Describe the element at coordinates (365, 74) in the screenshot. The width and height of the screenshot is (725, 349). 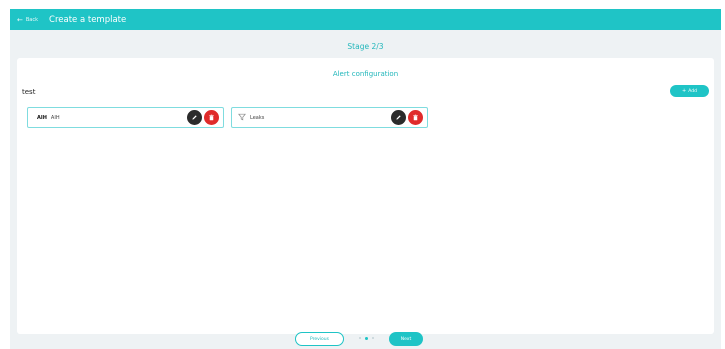
I see `panel-title: Alert configuration` at that location.